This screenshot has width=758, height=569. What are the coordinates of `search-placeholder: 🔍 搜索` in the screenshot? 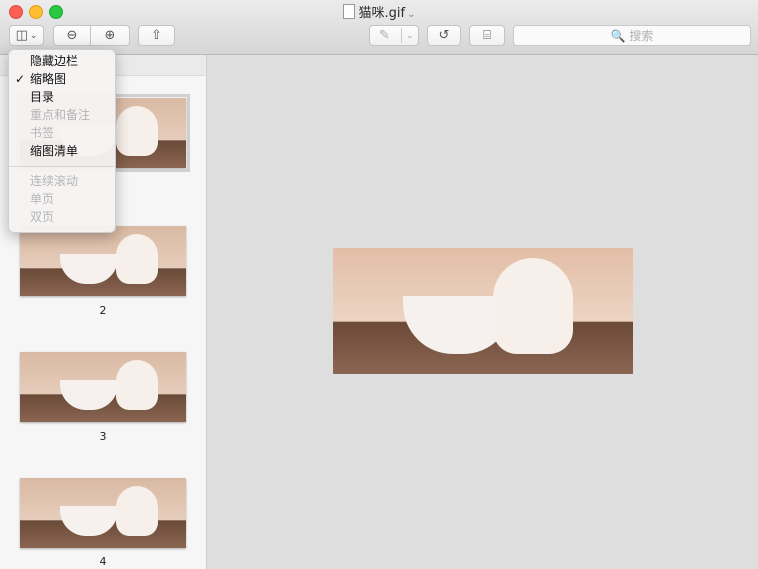 It's located at (632, 36).